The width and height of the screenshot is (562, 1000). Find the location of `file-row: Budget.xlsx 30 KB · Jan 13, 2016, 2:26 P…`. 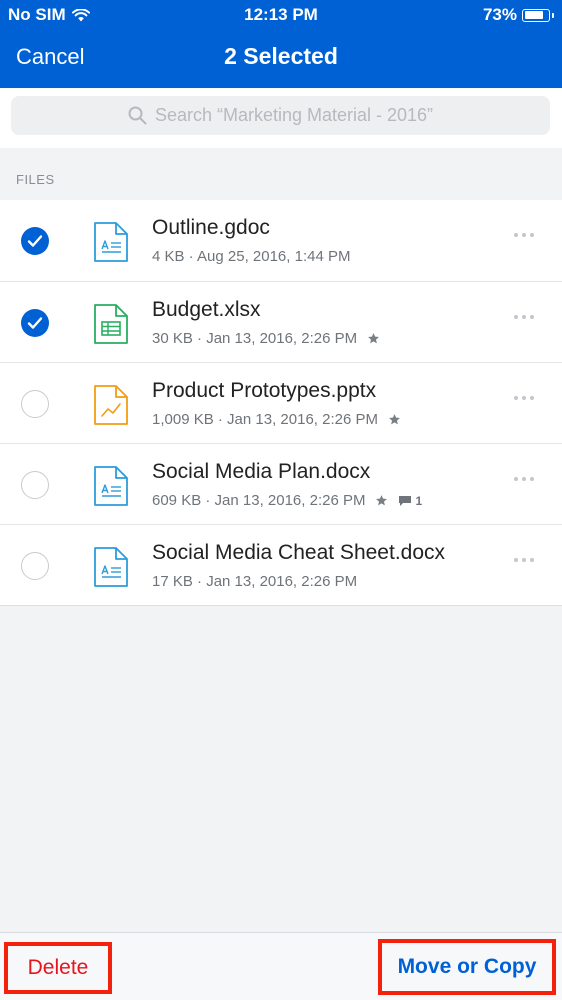

file-row: Budget.xlsx 30 KB · Jan 13, 2016, 2:26 P… is located at coordinates (281, 321).